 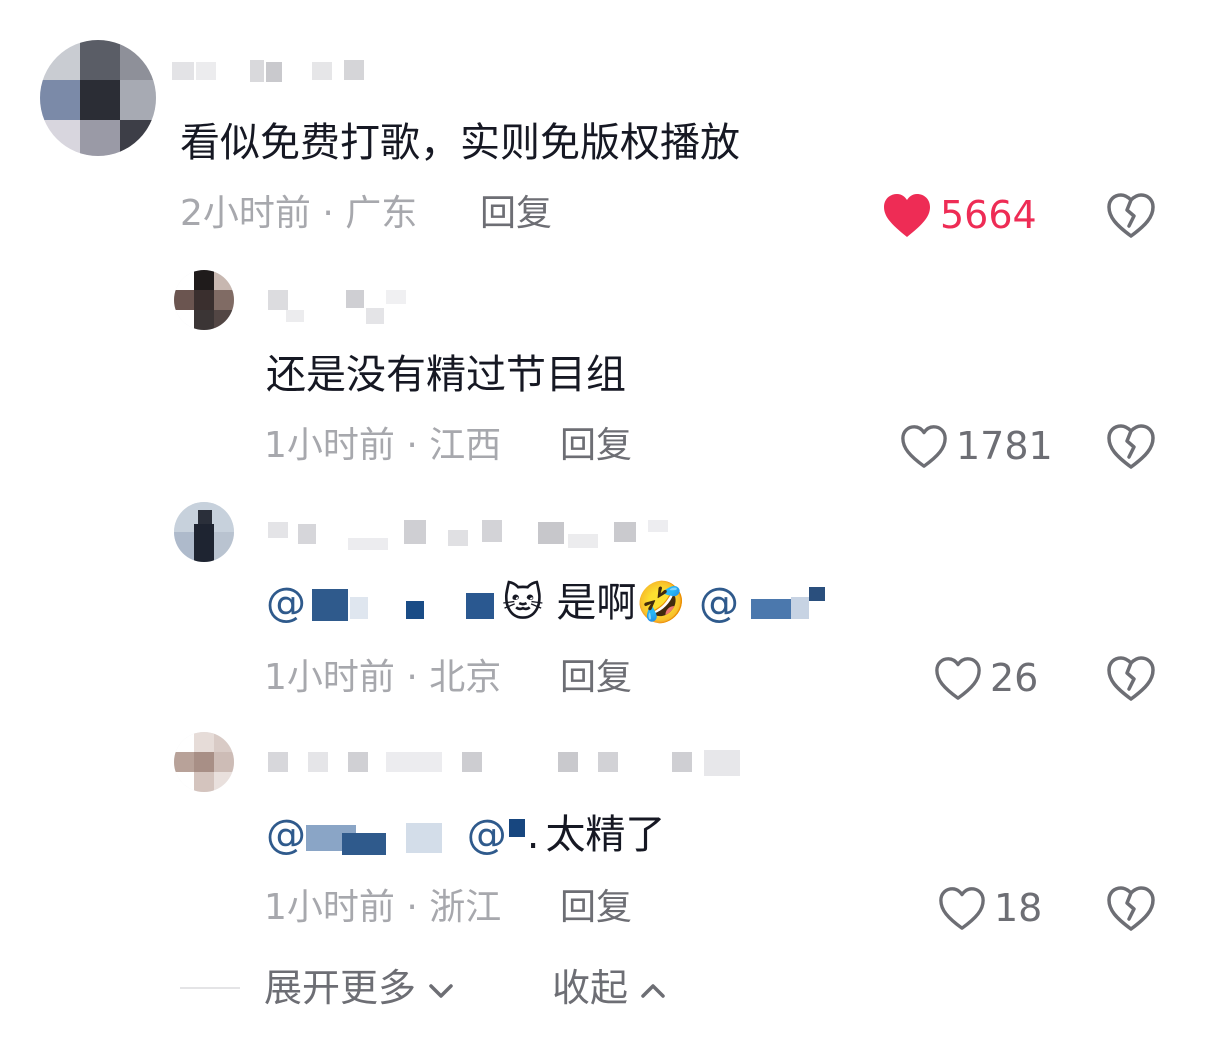 I want to click on like-count: 5664, so click(x=988, y=215).